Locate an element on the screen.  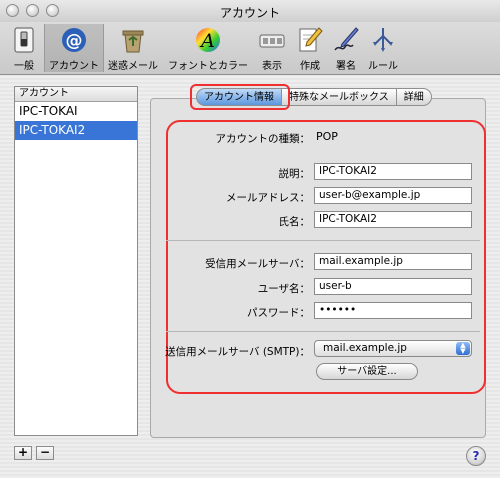
password-field: •••••• is located at coordinates (393, 310).